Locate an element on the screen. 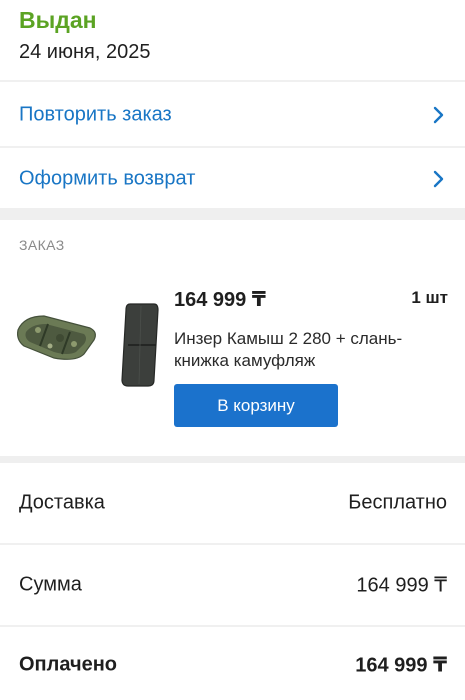 Image resolution: width=465 pixels, height=700 pixels. delivery-row: Доставка Бесплатно is located at coordinates (232, 503).